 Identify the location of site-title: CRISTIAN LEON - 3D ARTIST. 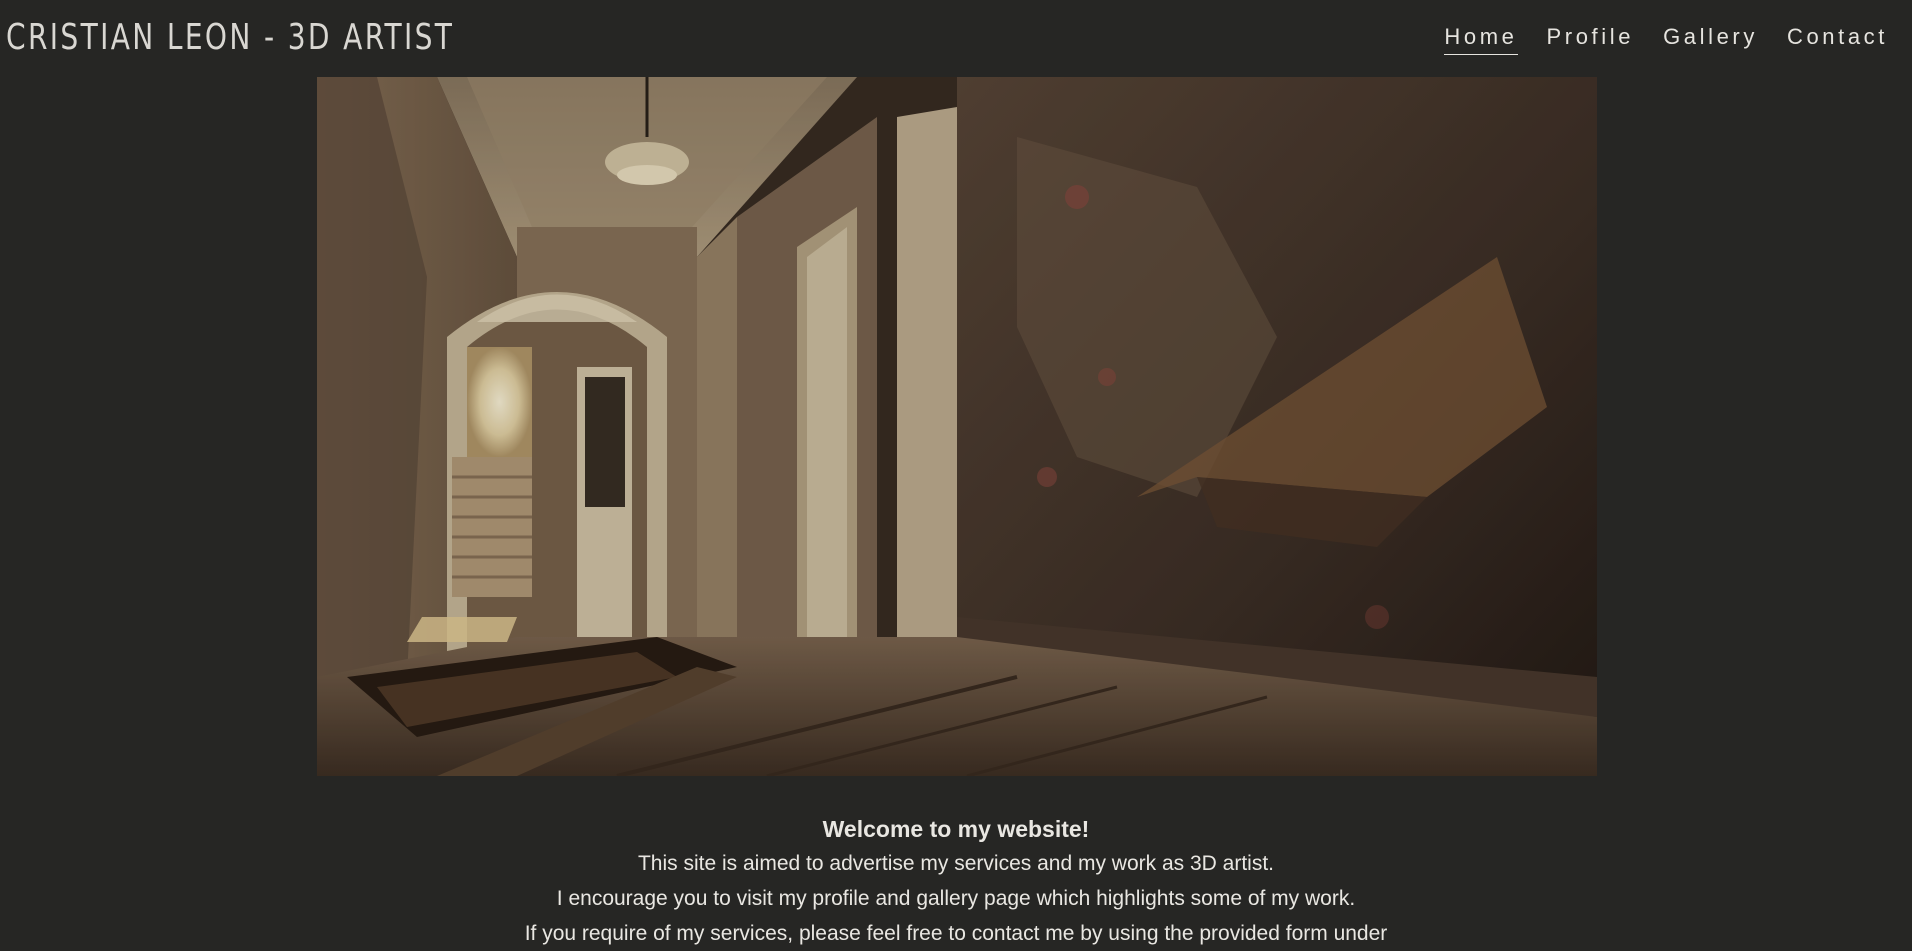
(230, 38).